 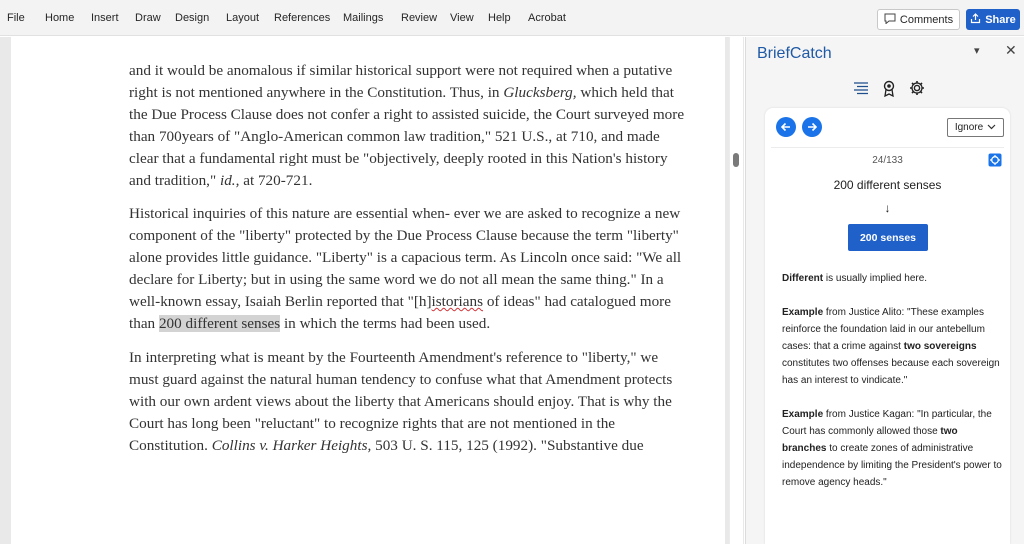 What do you see at coordinates (969, 127) in the screenshot?
I see `ignore-label: Ignore` at bounding box center [969, 127].